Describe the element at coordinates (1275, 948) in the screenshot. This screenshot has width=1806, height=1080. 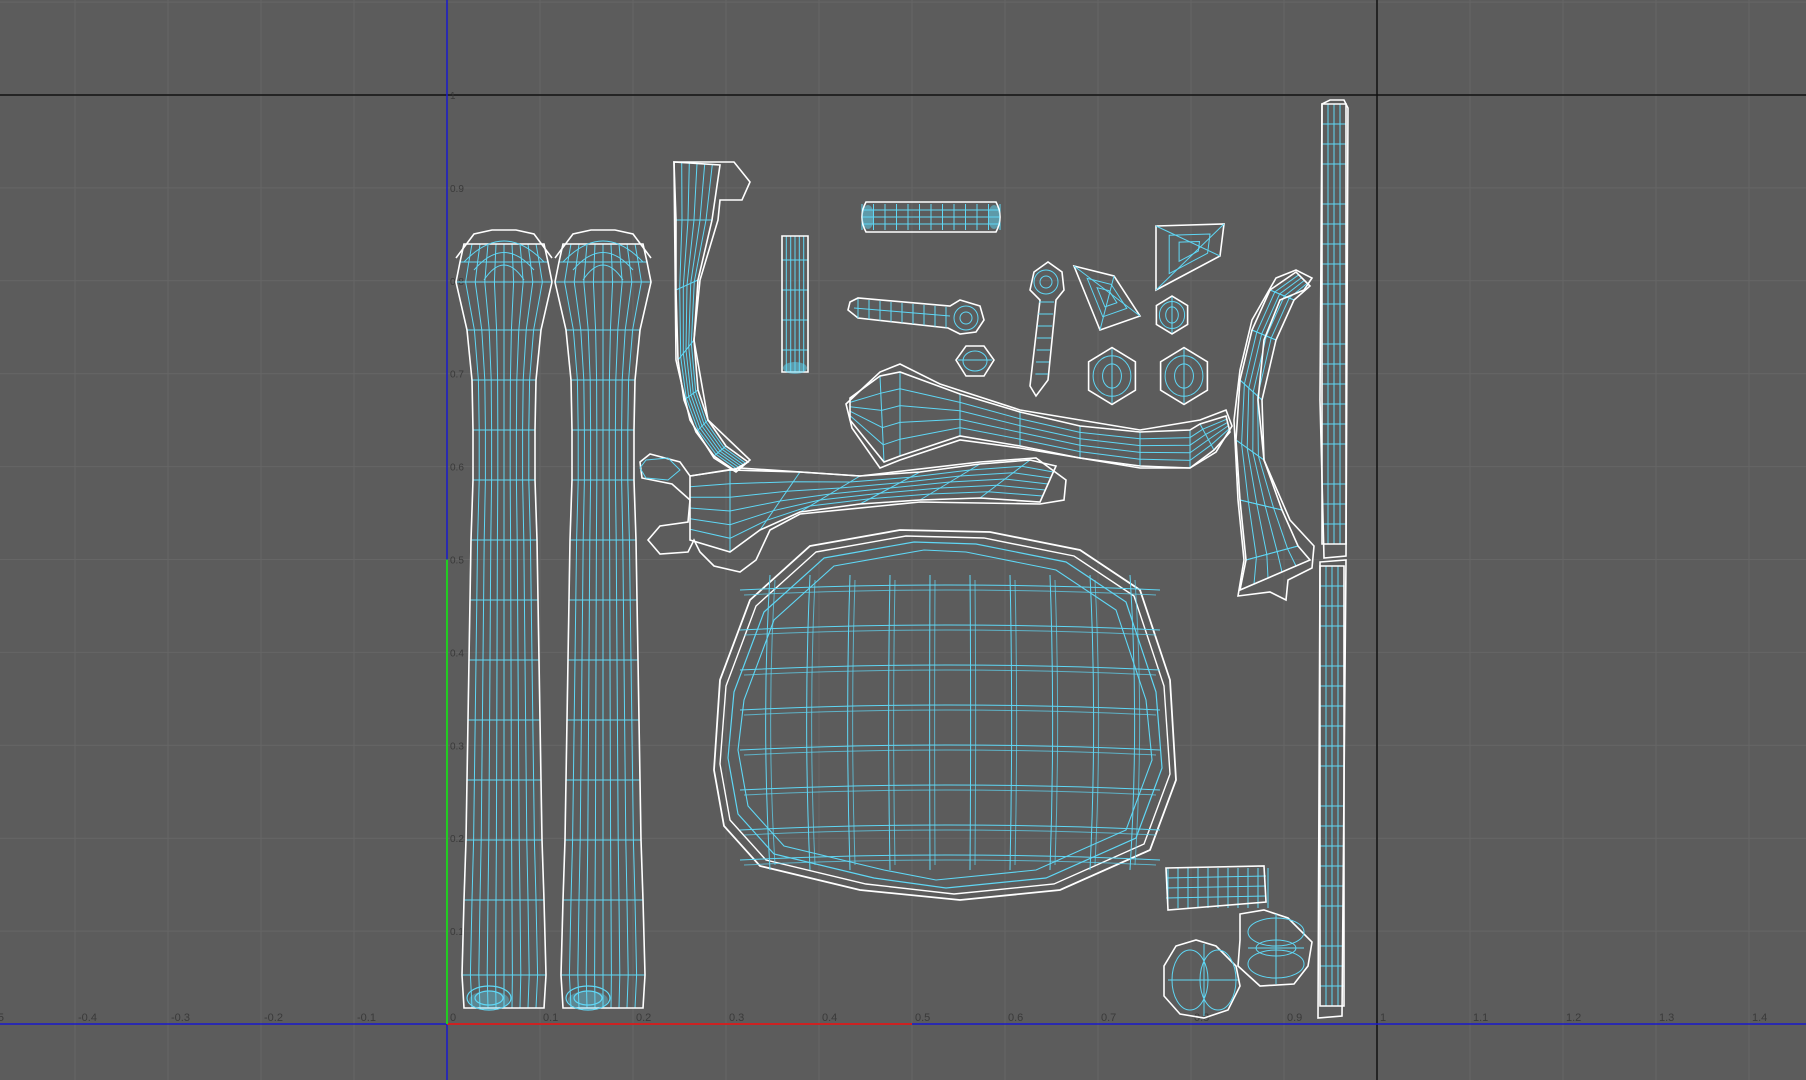
I see `uv-shell-knot-a` at that location.